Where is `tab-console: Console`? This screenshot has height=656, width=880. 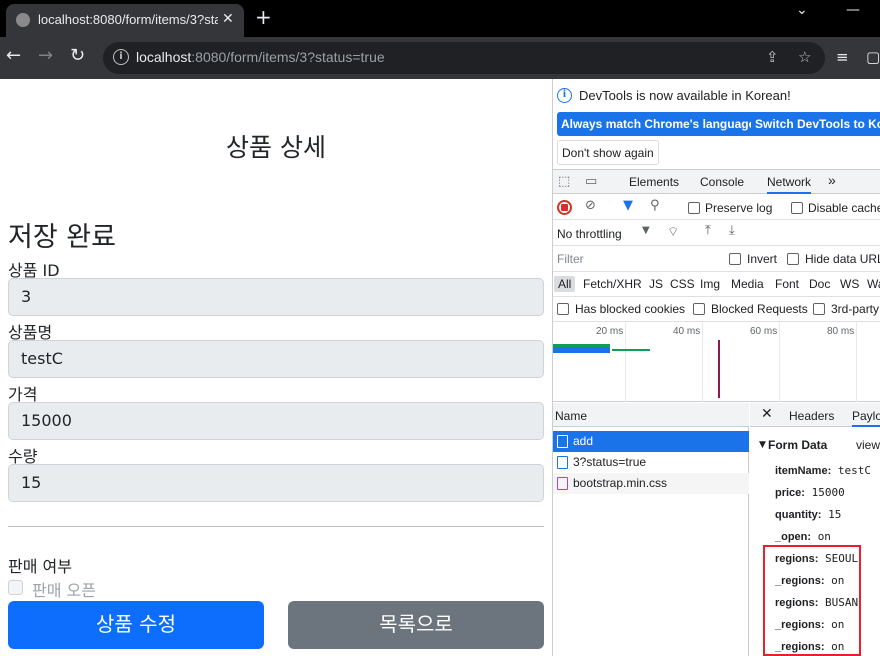
tab-console: Console is located at coordinates (722, 182).